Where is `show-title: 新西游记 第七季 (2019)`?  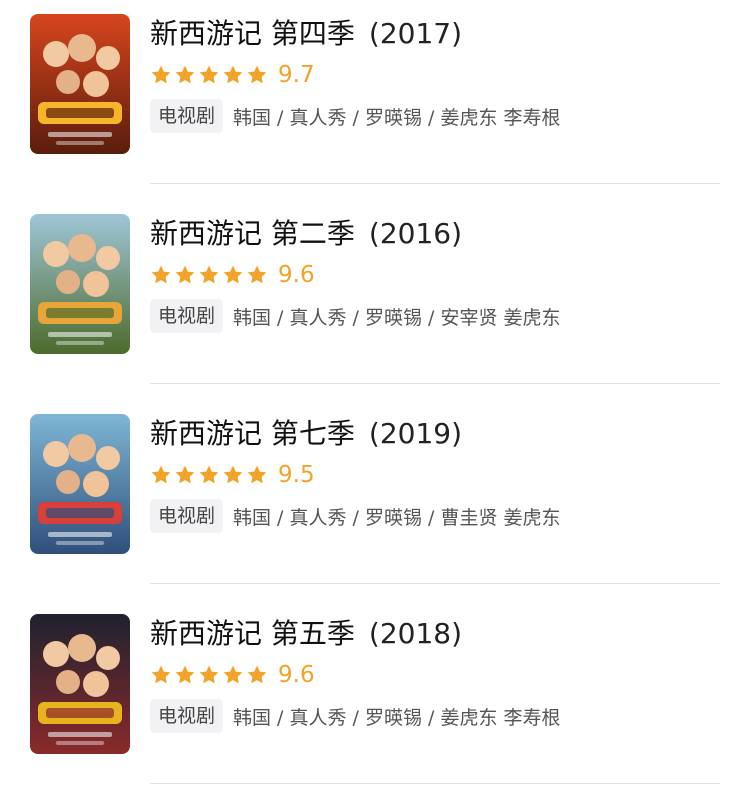
show-title: 新西游记 第七季 (2019) is located at coordinates (306, 434).